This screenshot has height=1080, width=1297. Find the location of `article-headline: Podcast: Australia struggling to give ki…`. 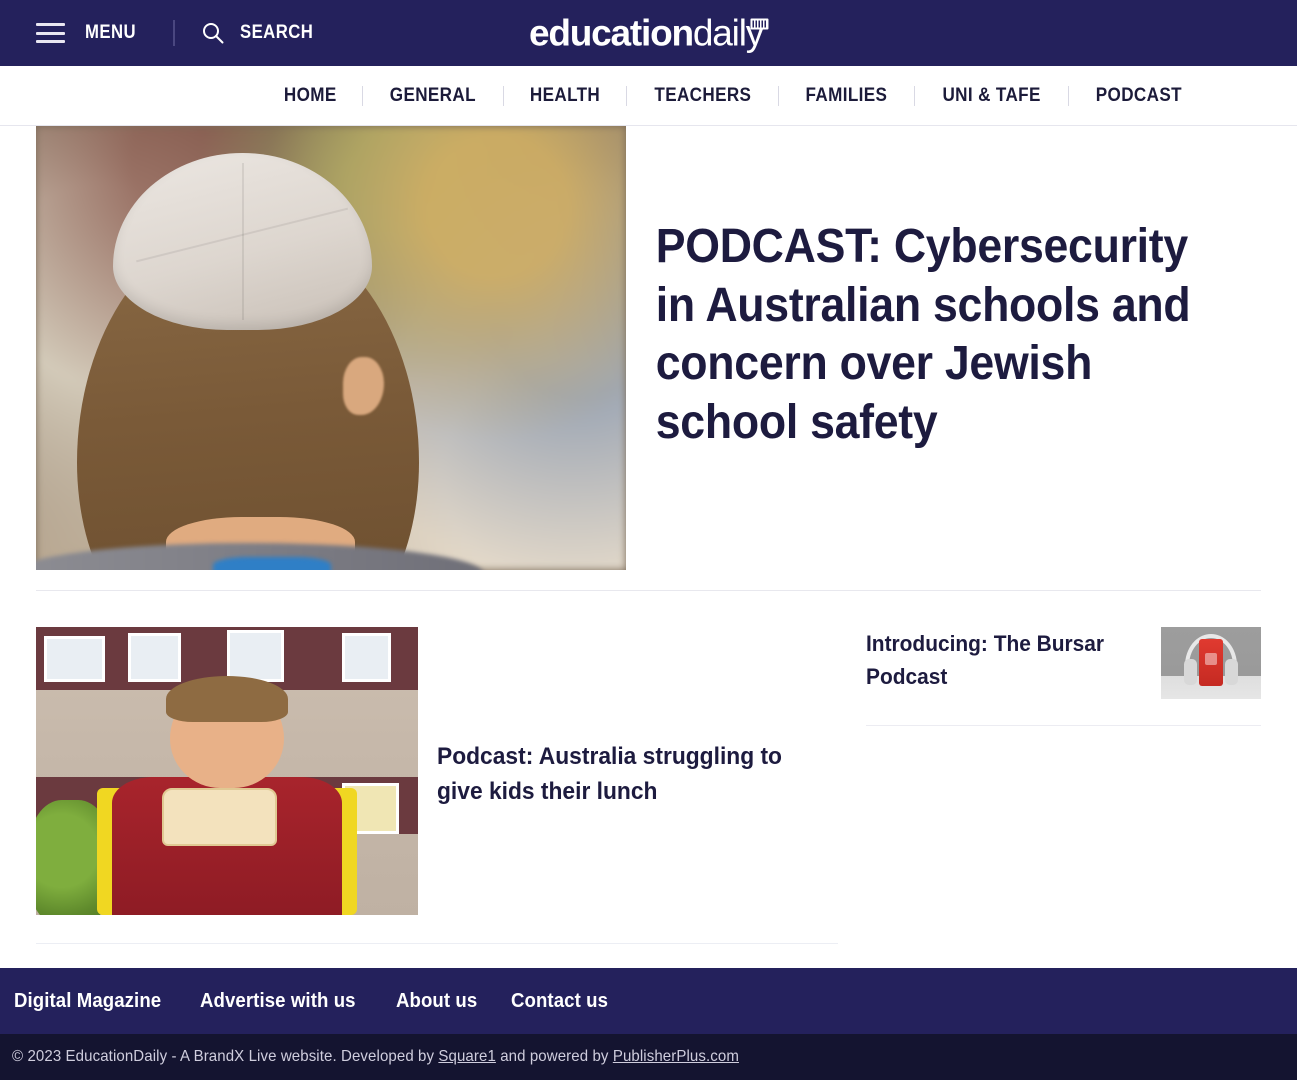

article-headline: Podcast: Australia struggling to give ki… is located at coordinates (617, 718).